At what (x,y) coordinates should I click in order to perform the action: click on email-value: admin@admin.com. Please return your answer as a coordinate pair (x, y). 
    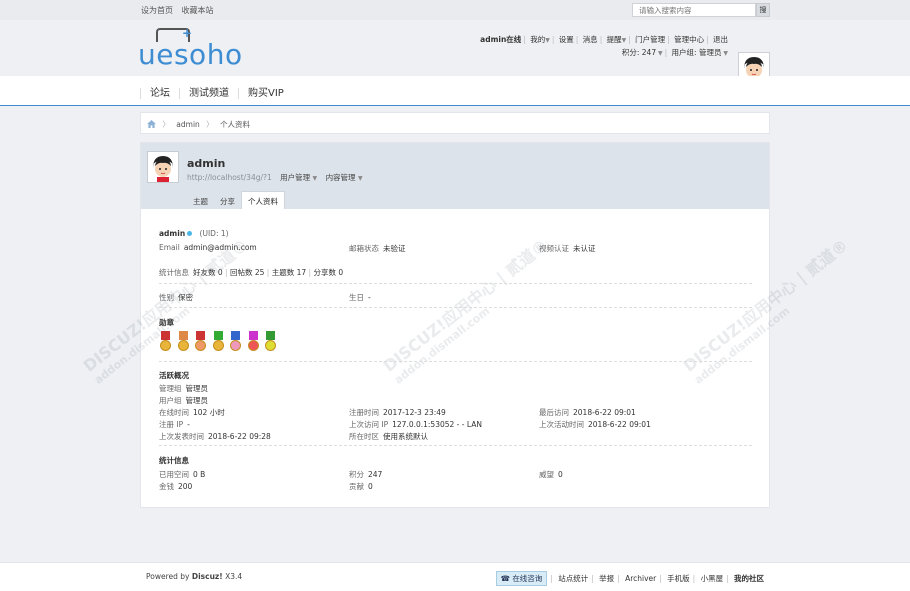
    Looking at the image, I should click on (220, 247).